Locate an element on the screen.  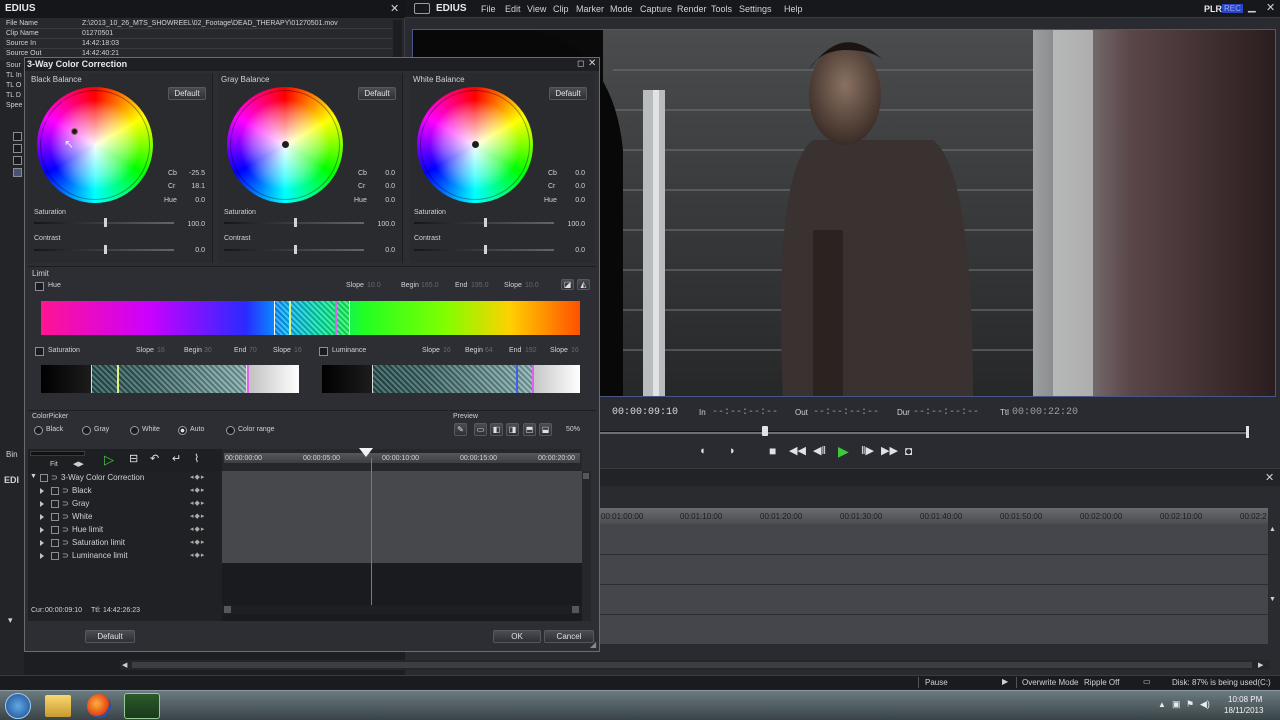
sat-end-value: 70 is located at coordinates (253, 350).